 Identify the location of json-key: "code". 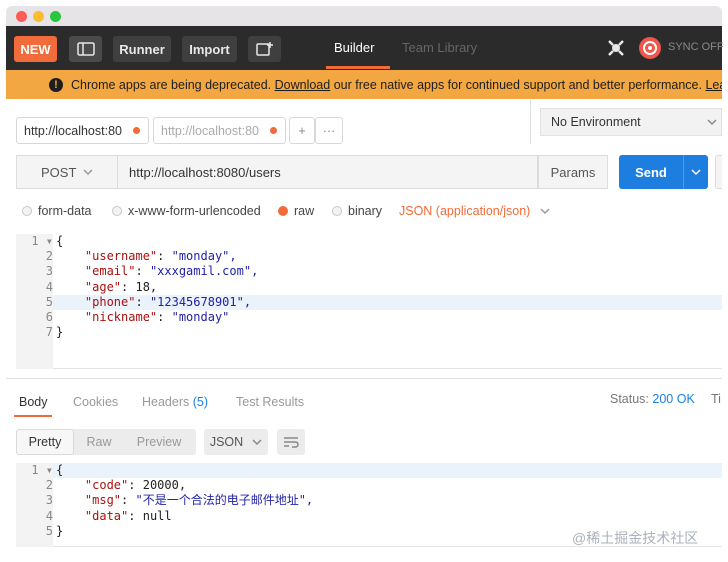
(106, 485).